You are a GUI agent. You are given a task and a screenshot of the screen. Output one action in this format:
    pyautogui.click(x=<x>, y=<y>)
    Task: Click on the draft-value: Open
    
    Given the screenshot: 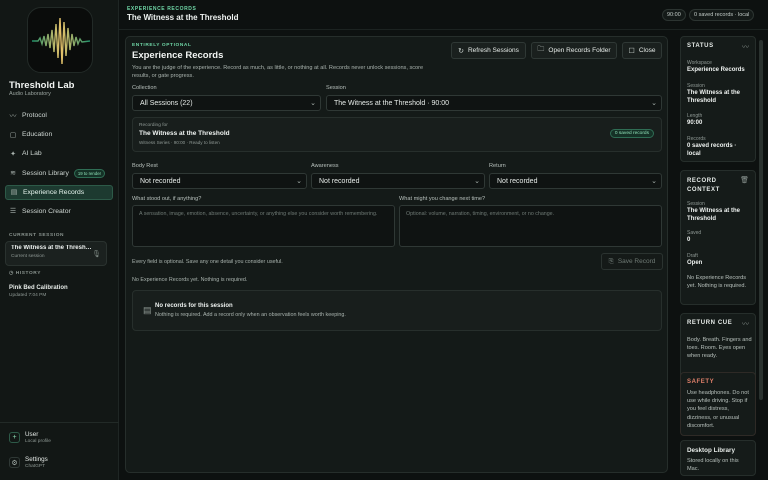 What is the action you would take?
    pyautogui.click(x=695, y=263)
    